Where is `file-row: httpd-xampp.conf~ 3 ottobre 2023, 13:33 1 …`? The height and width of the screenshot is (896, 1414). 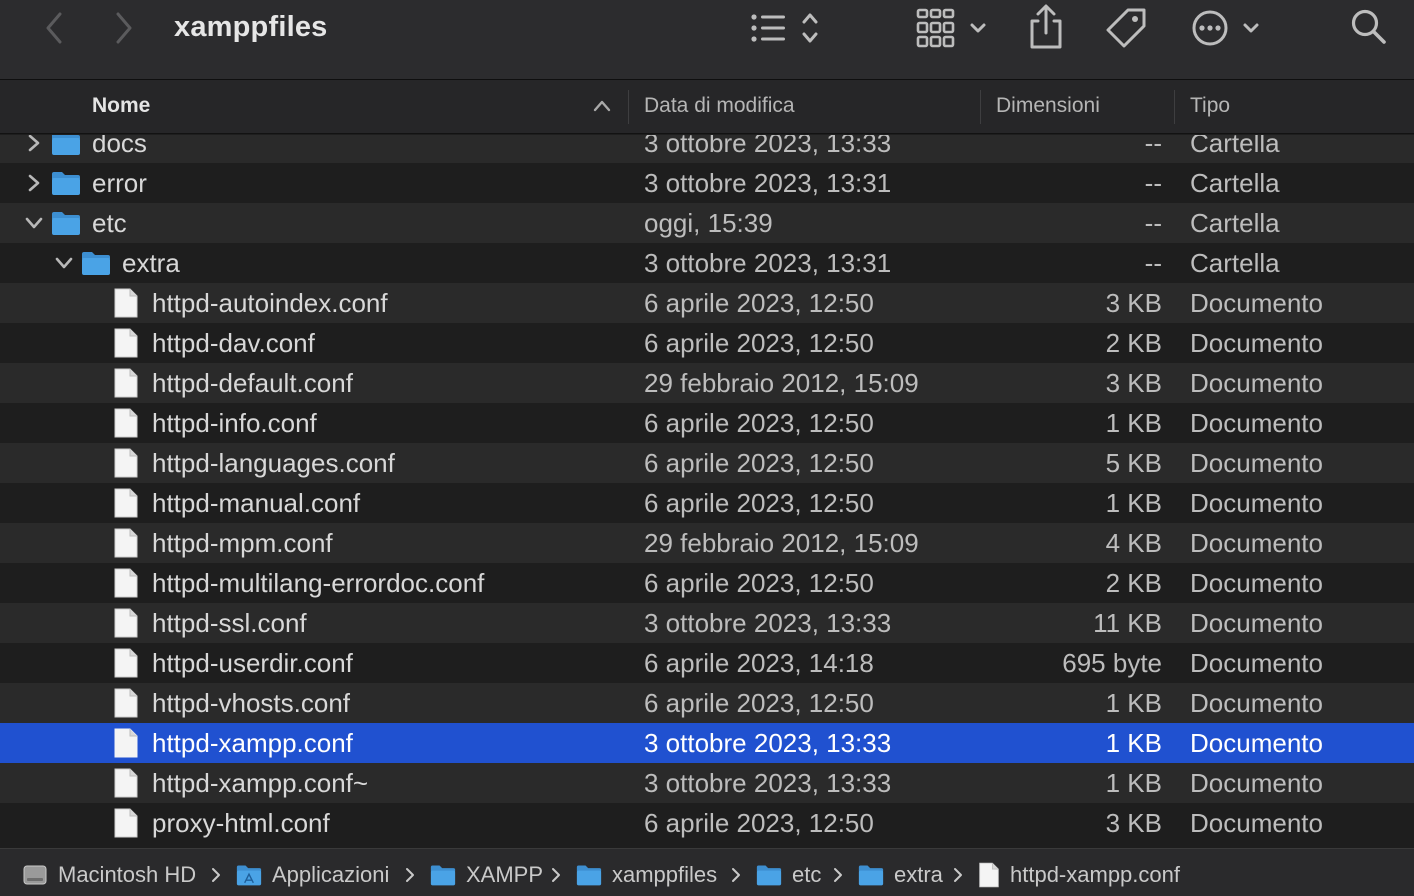 file-row: httpd-xampp.conf~ 3 ottobre 2023, 13:33 1 … is located at coordinates (707, 783).